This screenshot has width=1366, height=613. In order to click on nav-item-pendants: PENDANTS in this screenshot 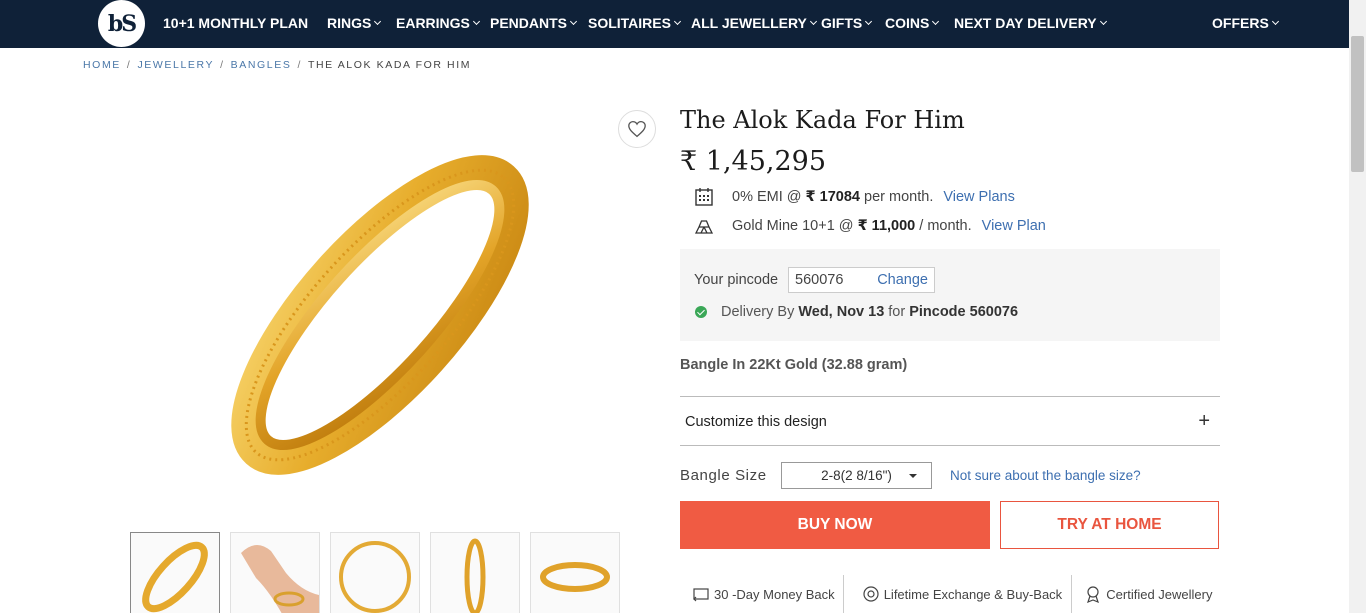, I will do `click(534, 23)`.